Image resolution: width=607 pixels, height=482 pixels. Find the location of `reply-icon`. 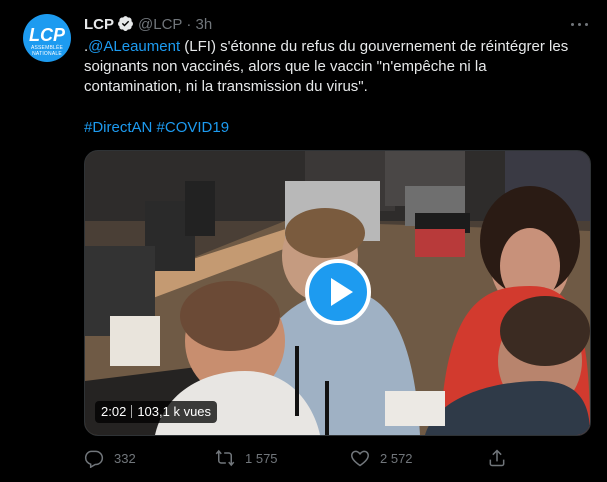

reply-icon is located at coordinates (94, 459).